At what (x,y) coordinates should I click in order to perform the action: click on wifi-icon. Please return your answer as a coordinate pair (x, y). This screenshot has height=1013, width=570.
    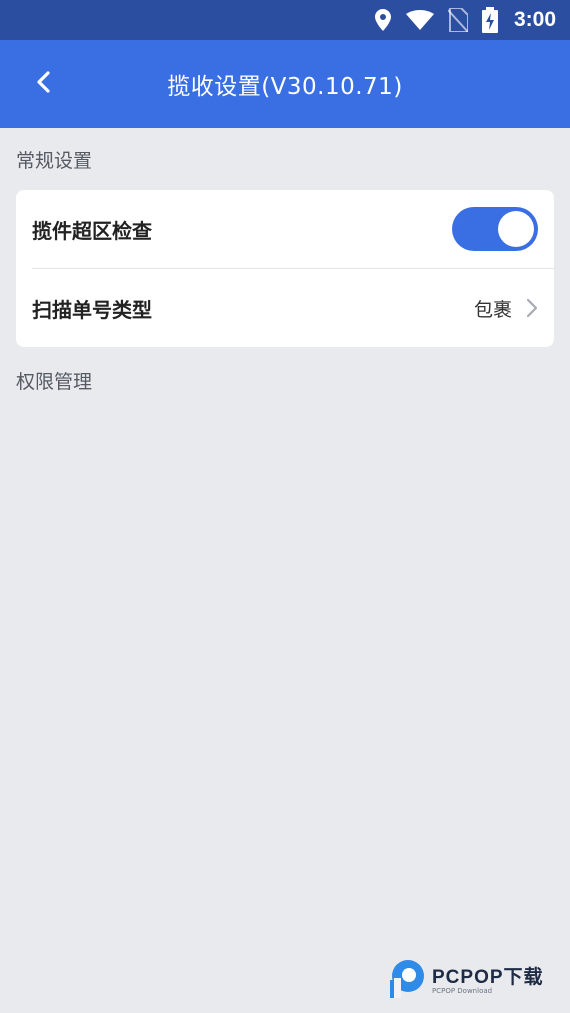
    Looking at the image, I should click on (419, 20).